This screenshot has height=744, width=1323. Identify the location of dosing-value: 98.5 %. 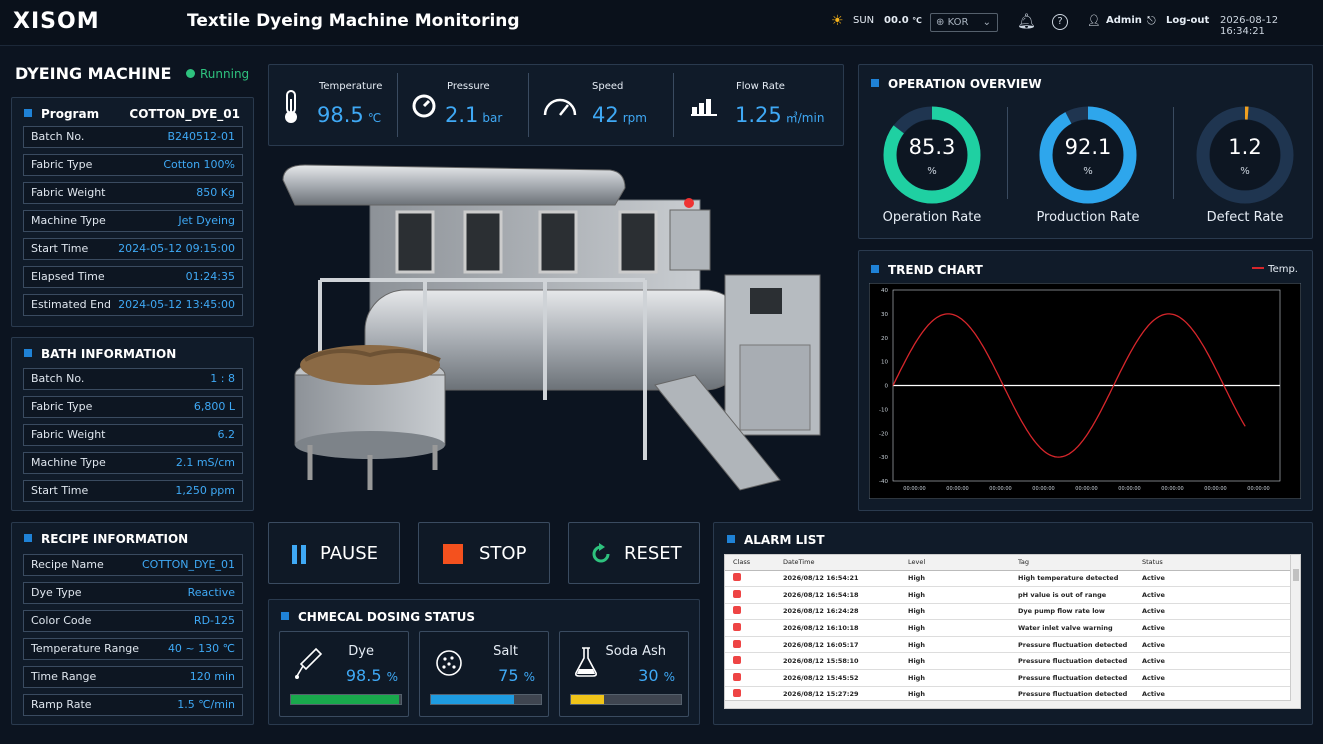
(371, 675).